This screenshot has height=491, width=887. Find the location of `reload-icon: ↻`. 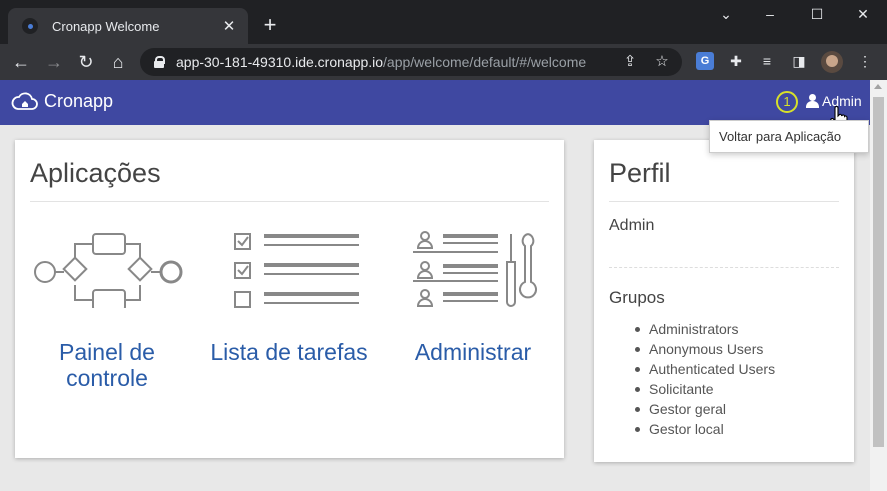

reload-icon: ↻ is located at coordinates (86, 62).